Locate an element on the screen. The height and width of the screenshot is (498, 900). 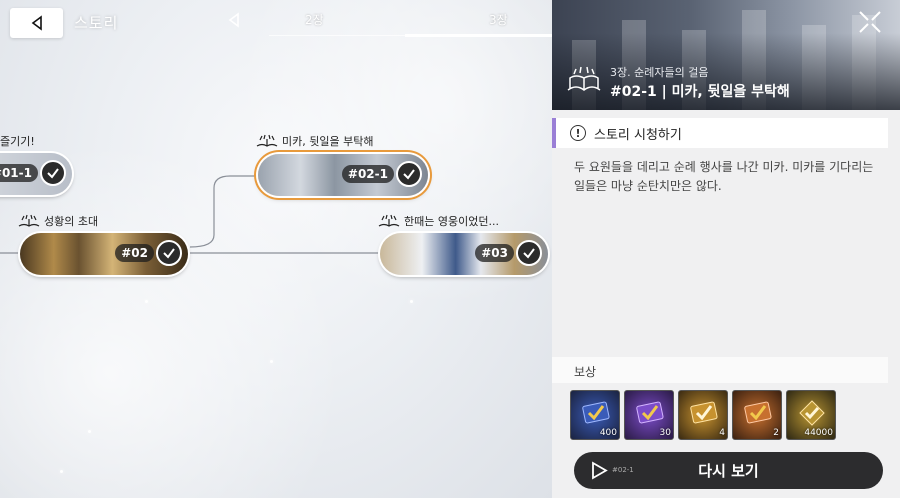
reward-item: 30 is located at coordinates (649, 415).